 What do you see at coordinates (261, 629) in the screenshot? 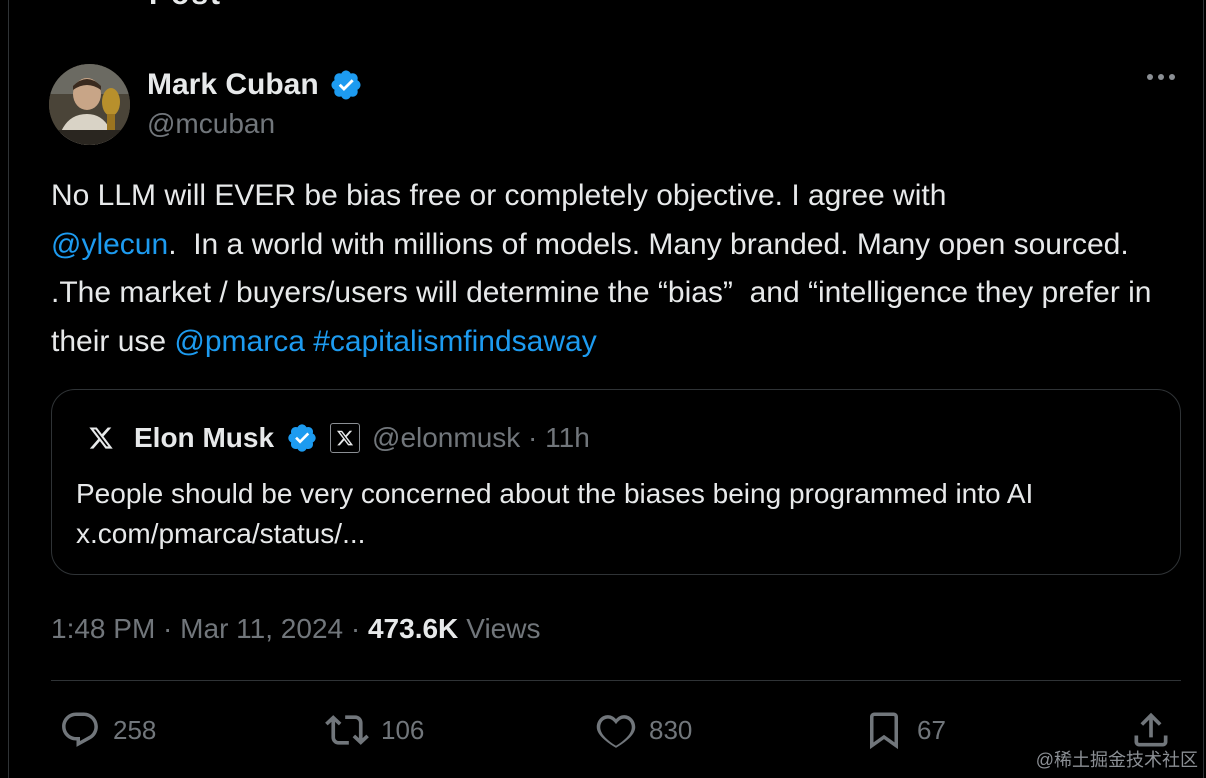
I see `post-date: Mar 11, 2024` at bounding box center [261, 629].